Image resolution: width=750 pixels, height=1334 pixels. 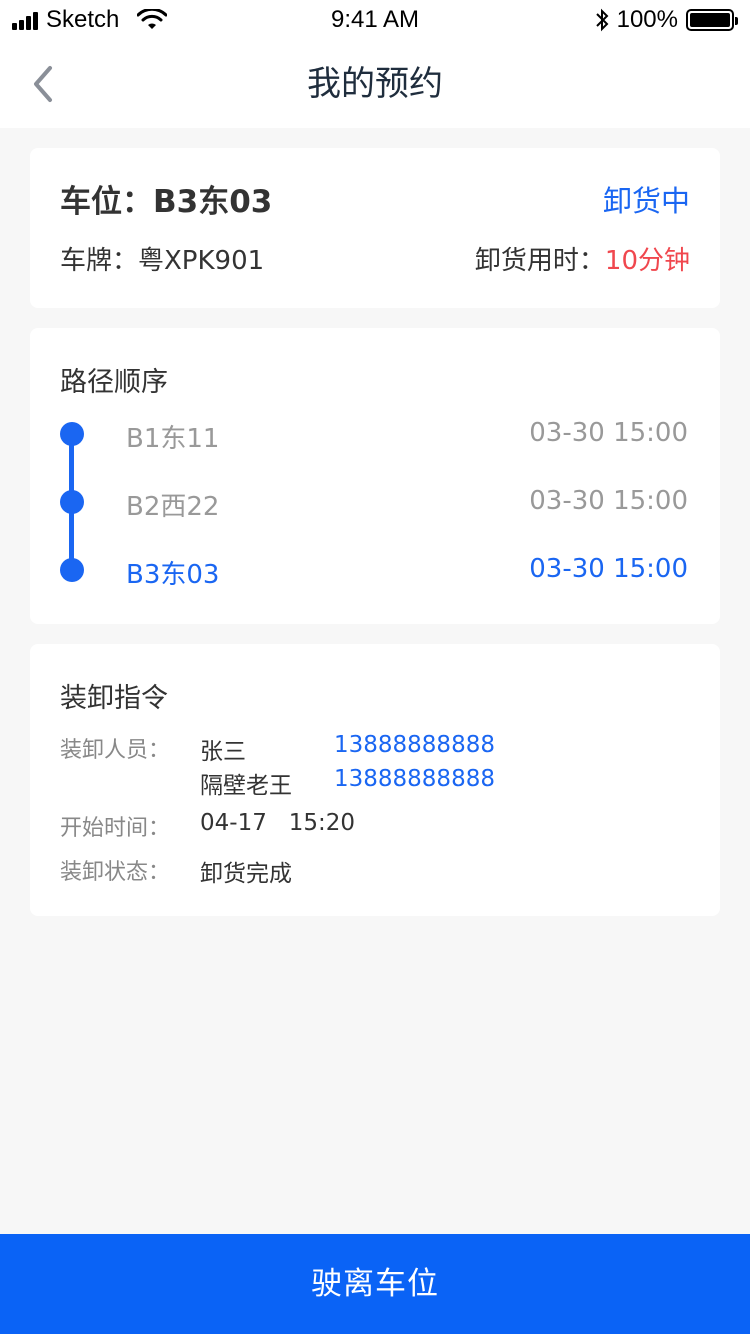 I want to click on route-stop-name-active: B3东03, so click(x=173, y=575).